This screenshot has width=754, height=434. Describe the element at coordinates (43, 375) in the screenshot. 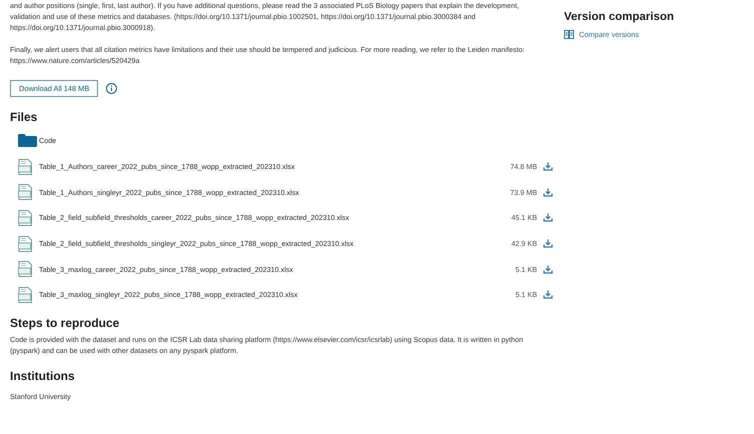

I see `section-heading: Institutions` at that location.